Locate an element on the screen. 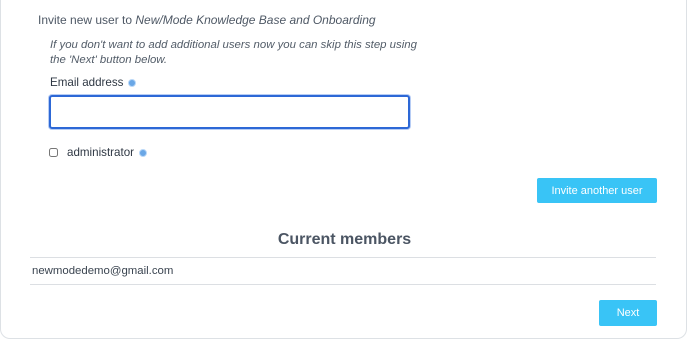  email-input is located at coordinates (229, 112).